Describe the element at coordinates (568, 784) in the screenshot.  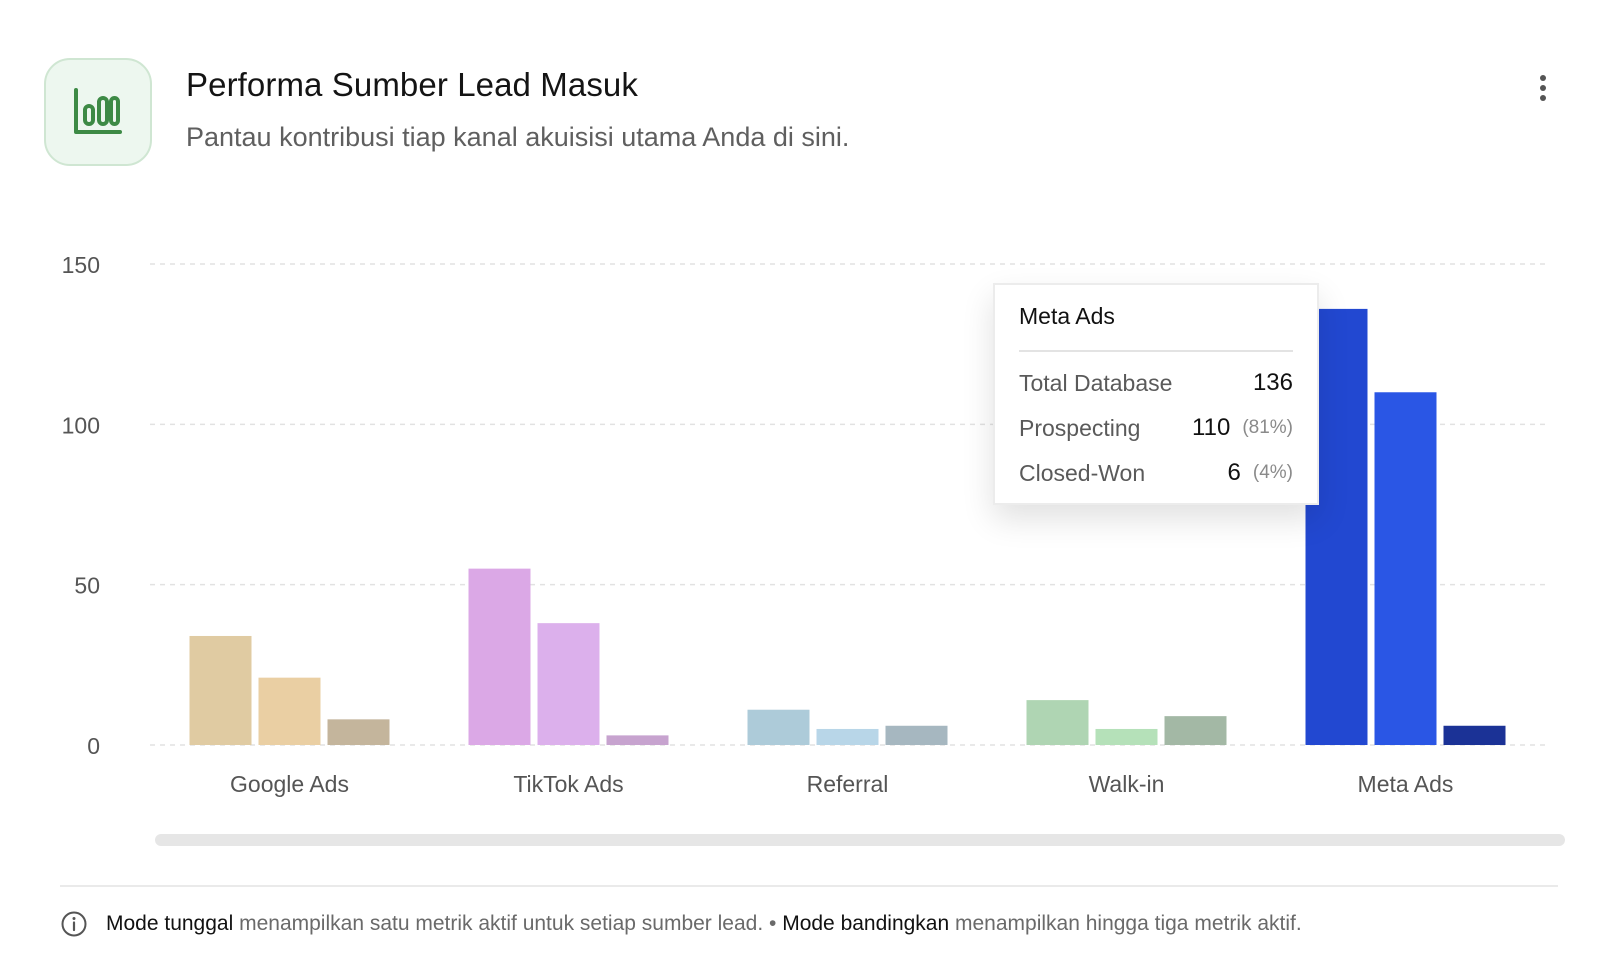
I see `x-tick-label: TikTok Ads` at that location.